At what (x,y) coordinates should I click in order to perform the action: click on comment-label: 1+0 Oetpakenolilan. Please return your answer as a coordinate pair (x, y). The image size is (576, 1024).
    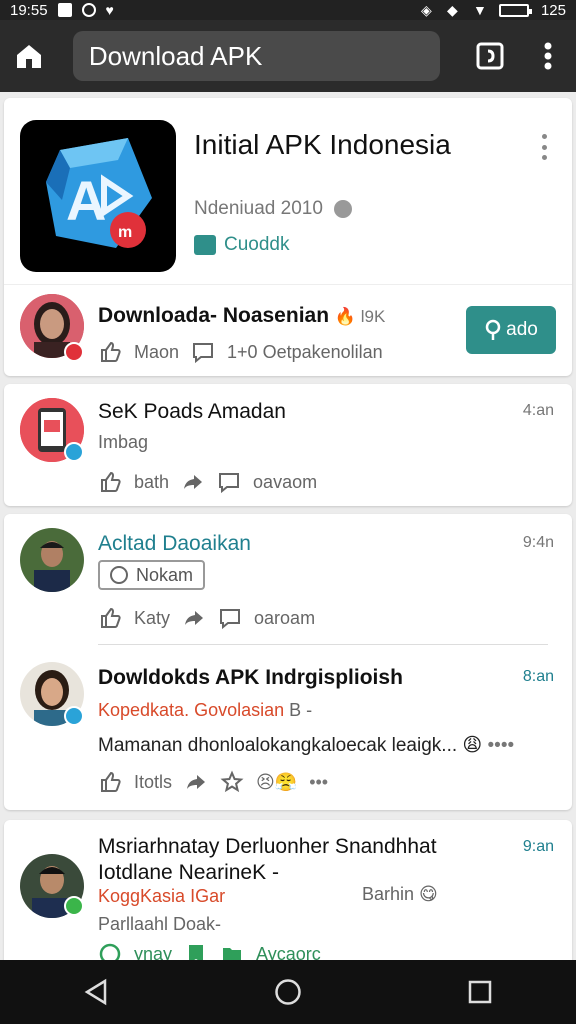
    Looking at the image, I should click on (305, 352).